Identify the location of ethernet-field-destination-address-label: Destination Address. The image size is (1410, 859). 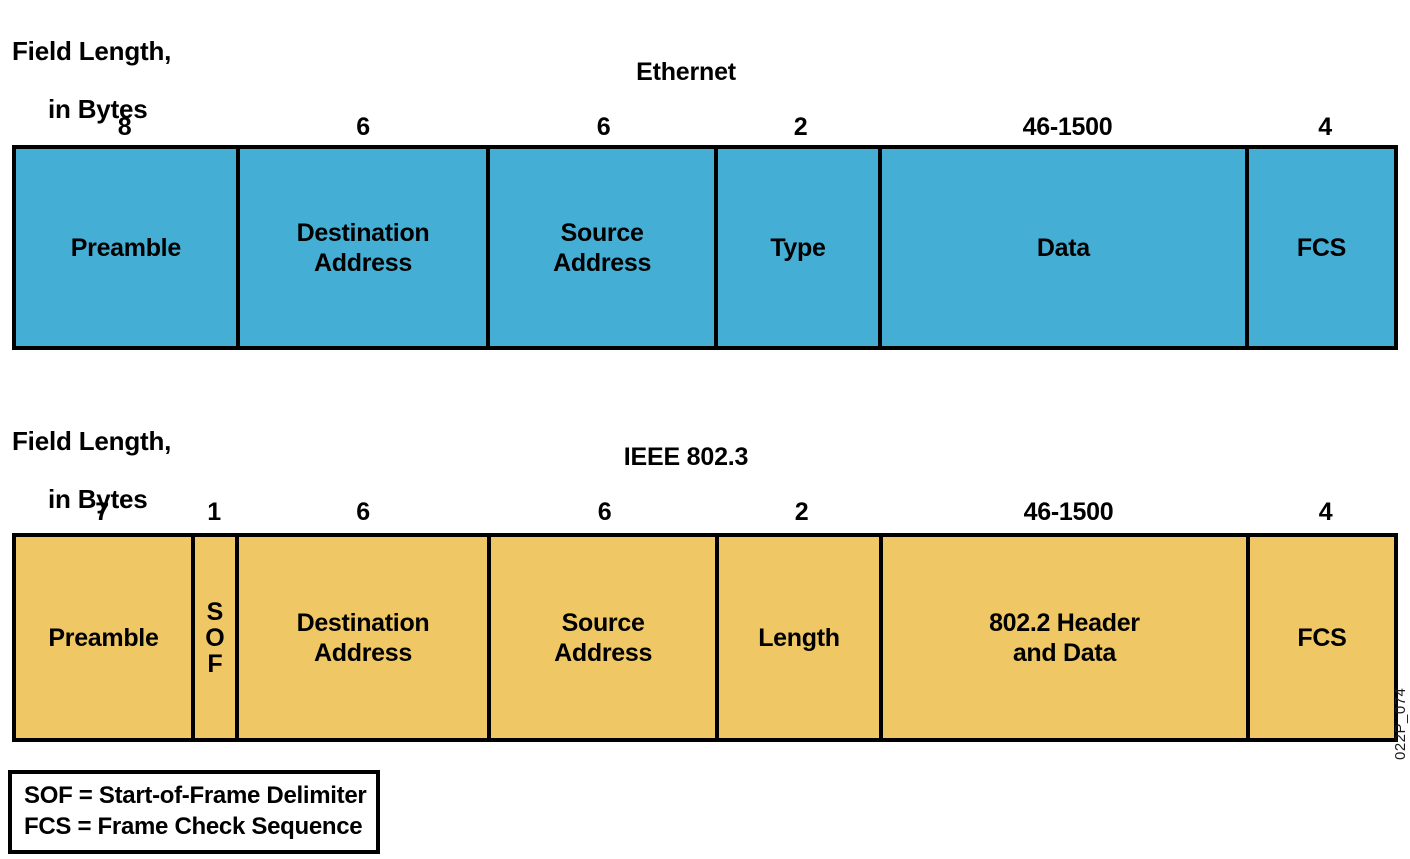
(363, 248).